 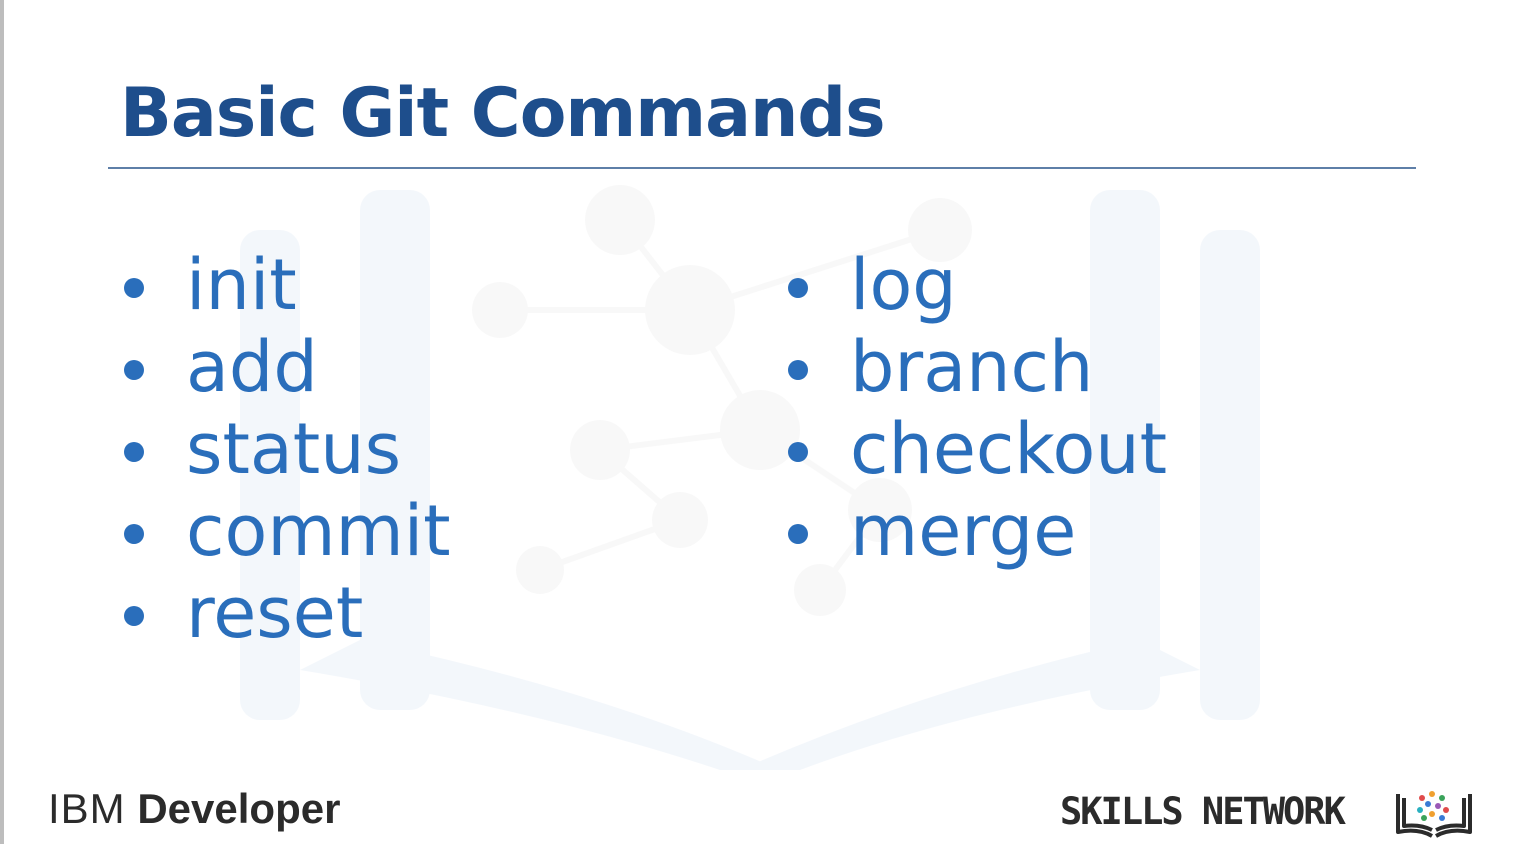 What do you see at coordinates (1203, 811) in the screenshot?
I see `skills-network-wordmark: SKILLS NETWORK` at bounding box center [1203, 811].